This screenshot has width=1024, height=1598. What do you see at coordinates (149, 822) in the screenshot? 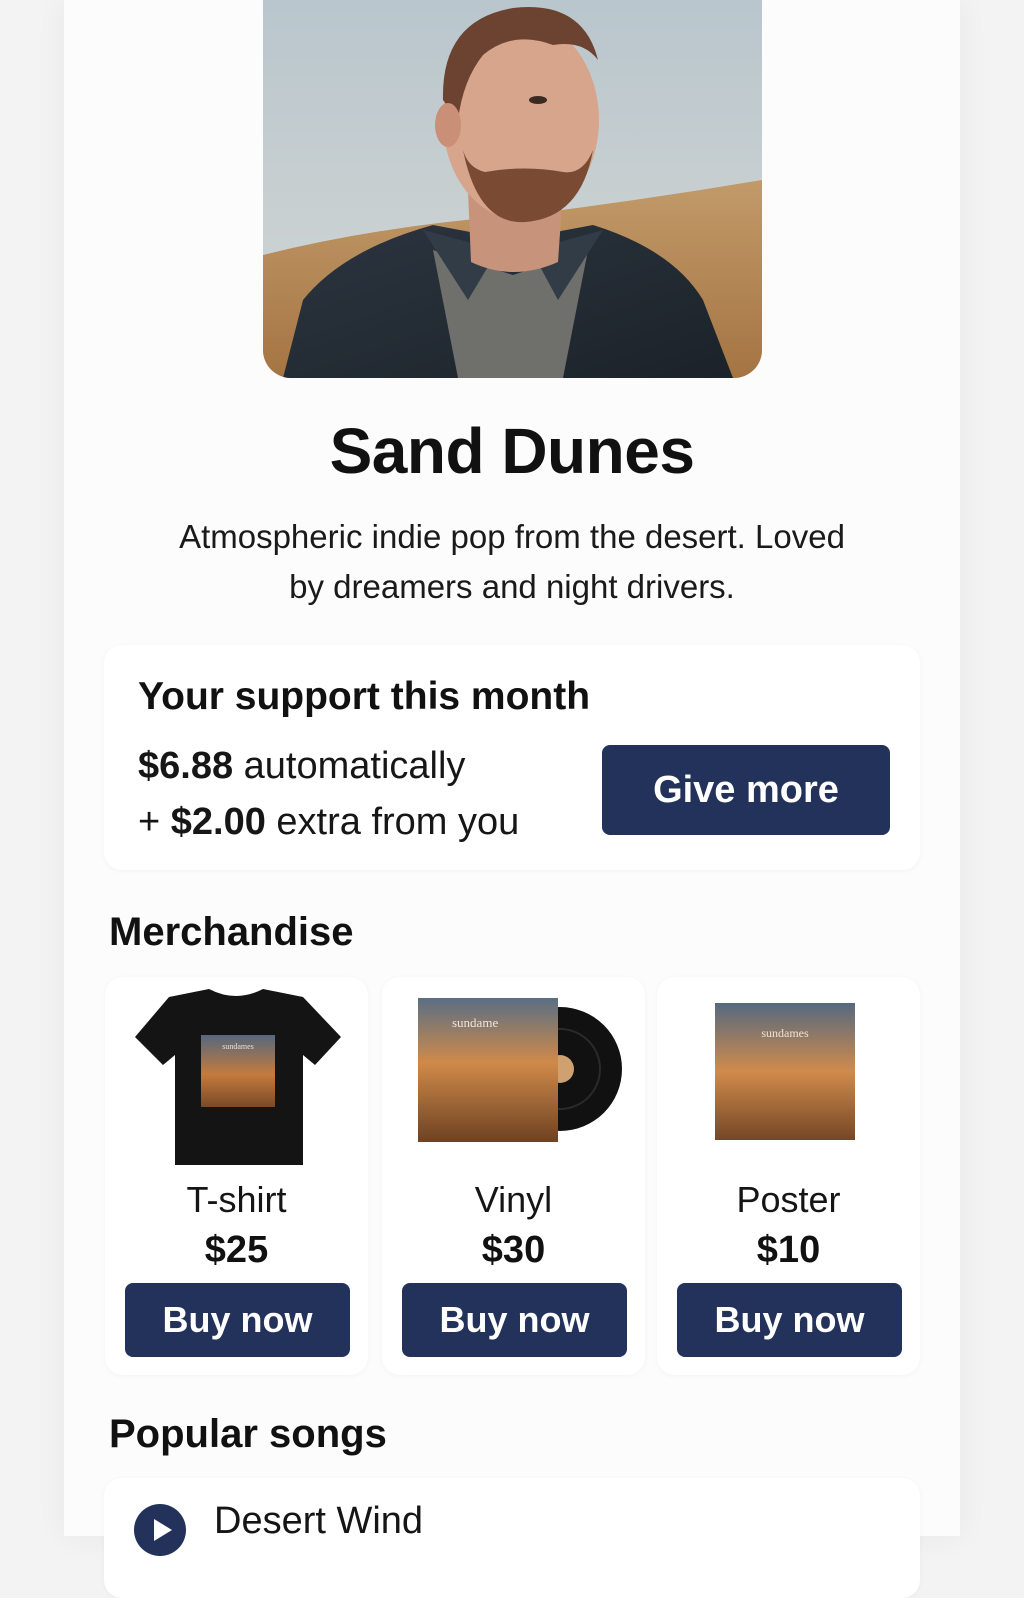
I see `support-extra-prefix: +` at bounding box center [149, 822].